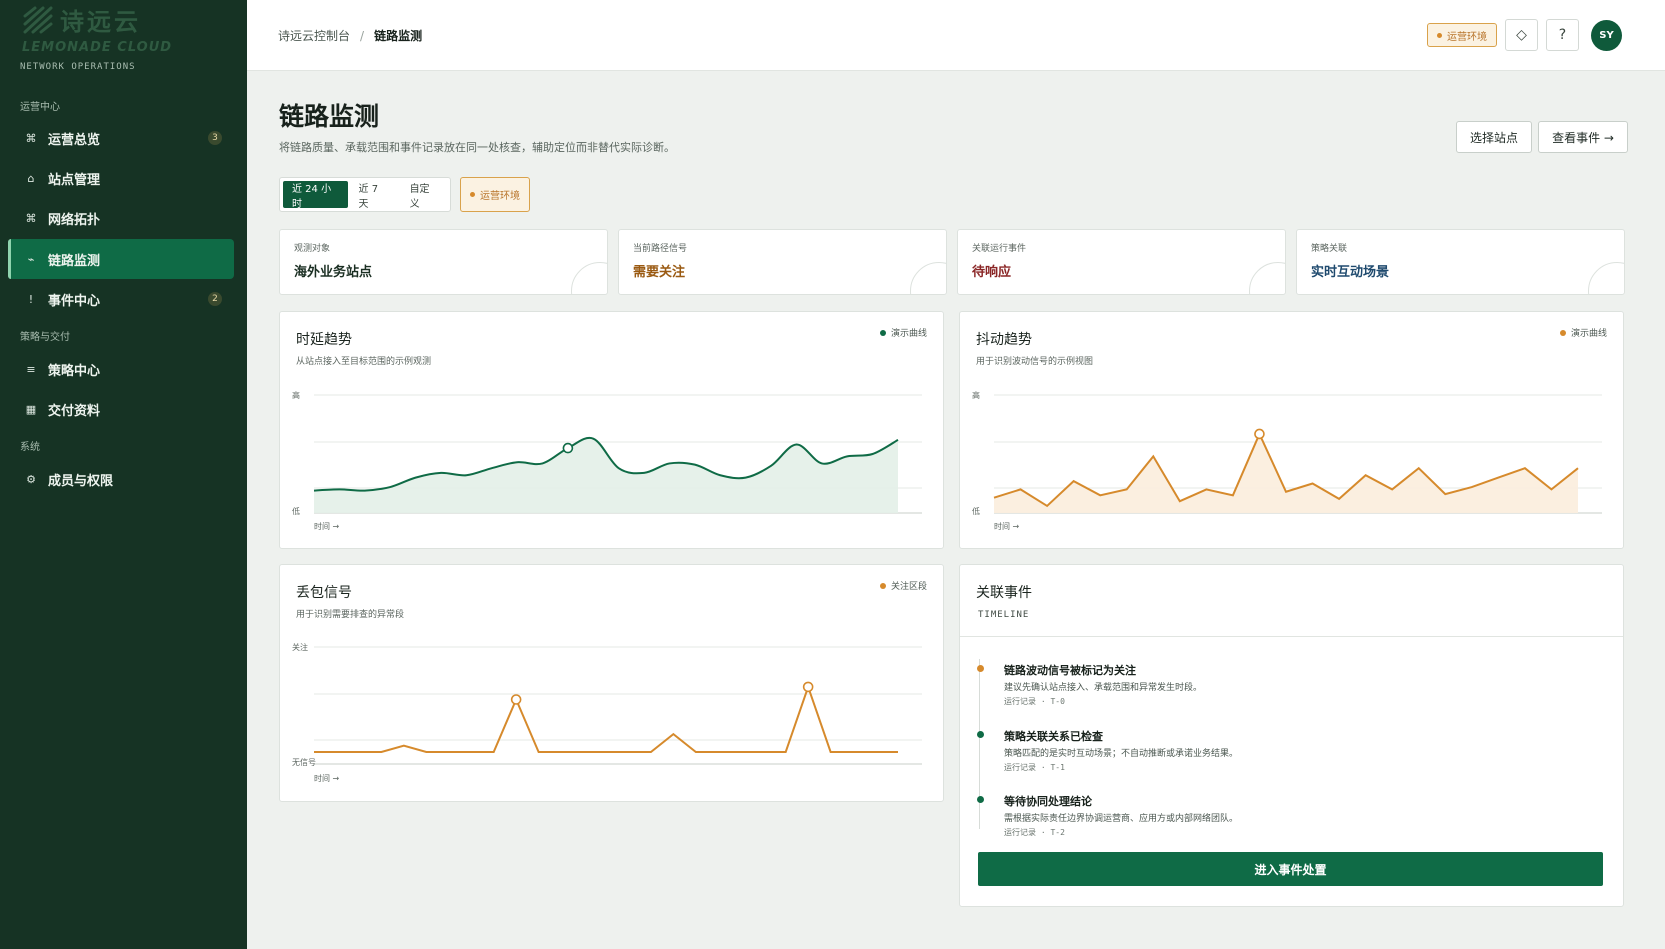  I want to click on timeline-item-desc: 策略匹配的是实时互动场景；不自动推断或承诺业务结果。, so click(1121, 754).